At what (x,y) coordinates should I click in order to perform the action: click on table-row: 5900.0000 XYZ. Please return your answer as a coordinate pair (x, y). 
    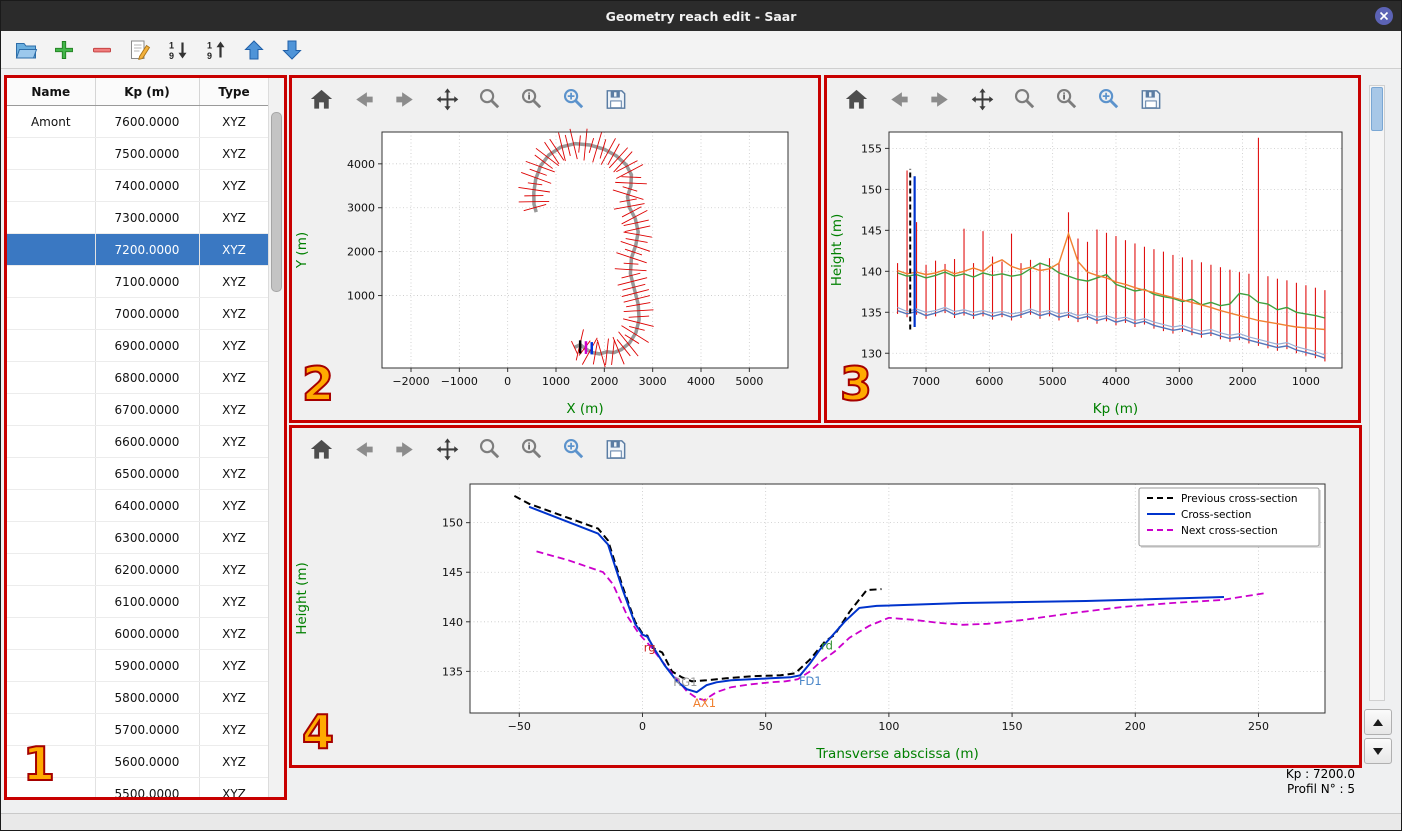
    Looking at the image, I should click on (138, 665).